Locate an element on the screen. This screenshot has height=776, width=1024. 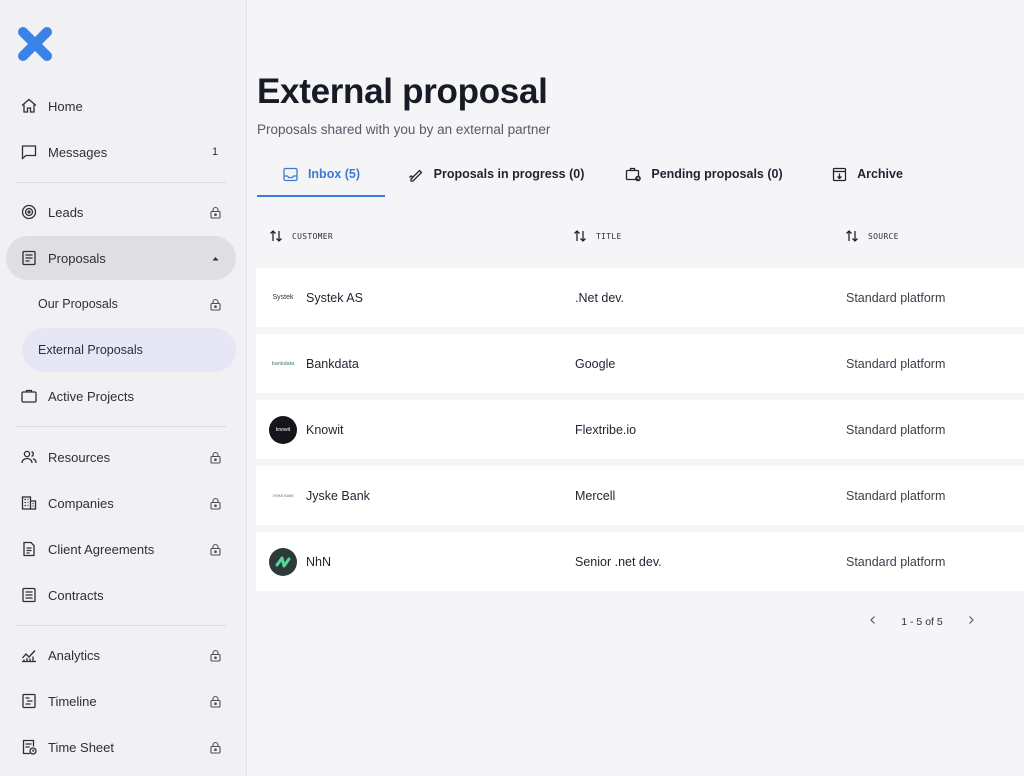
company-logo is located at coordinates (283, 561).